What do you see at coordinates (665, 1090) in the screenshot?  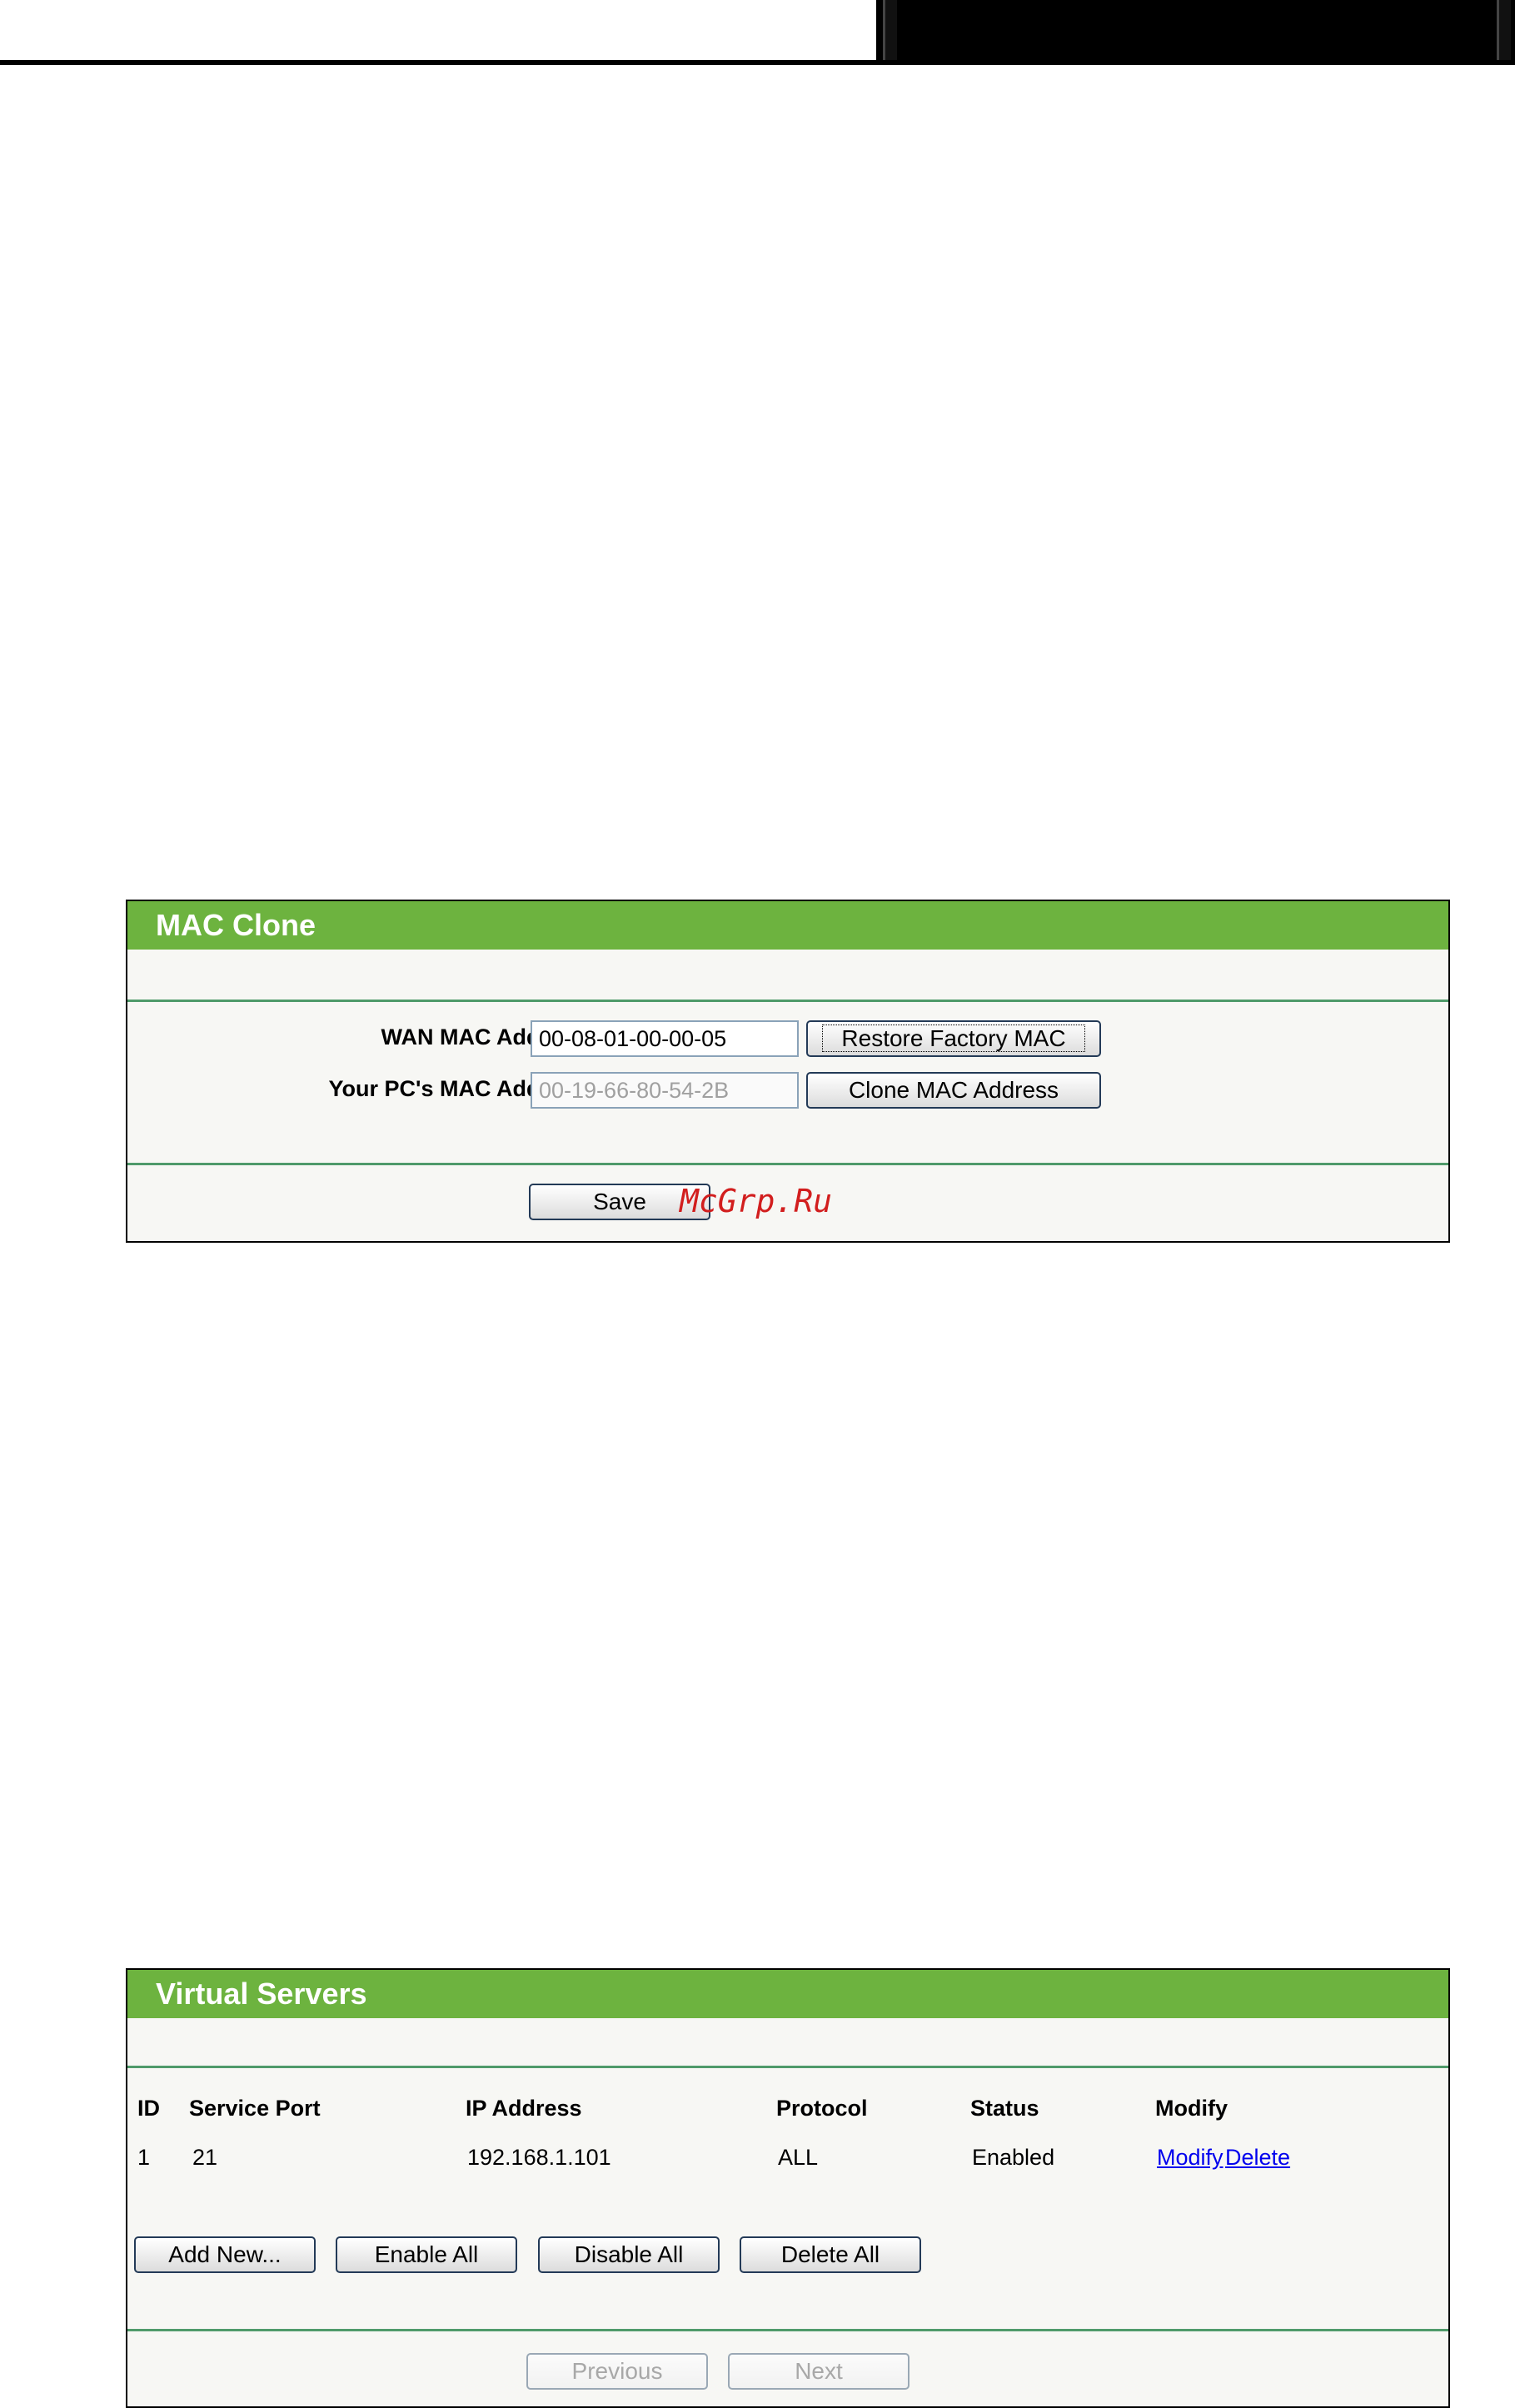 I see `pc-mac-input: 00-19-66-80-54-2B` at bounding box center [665, 1090].